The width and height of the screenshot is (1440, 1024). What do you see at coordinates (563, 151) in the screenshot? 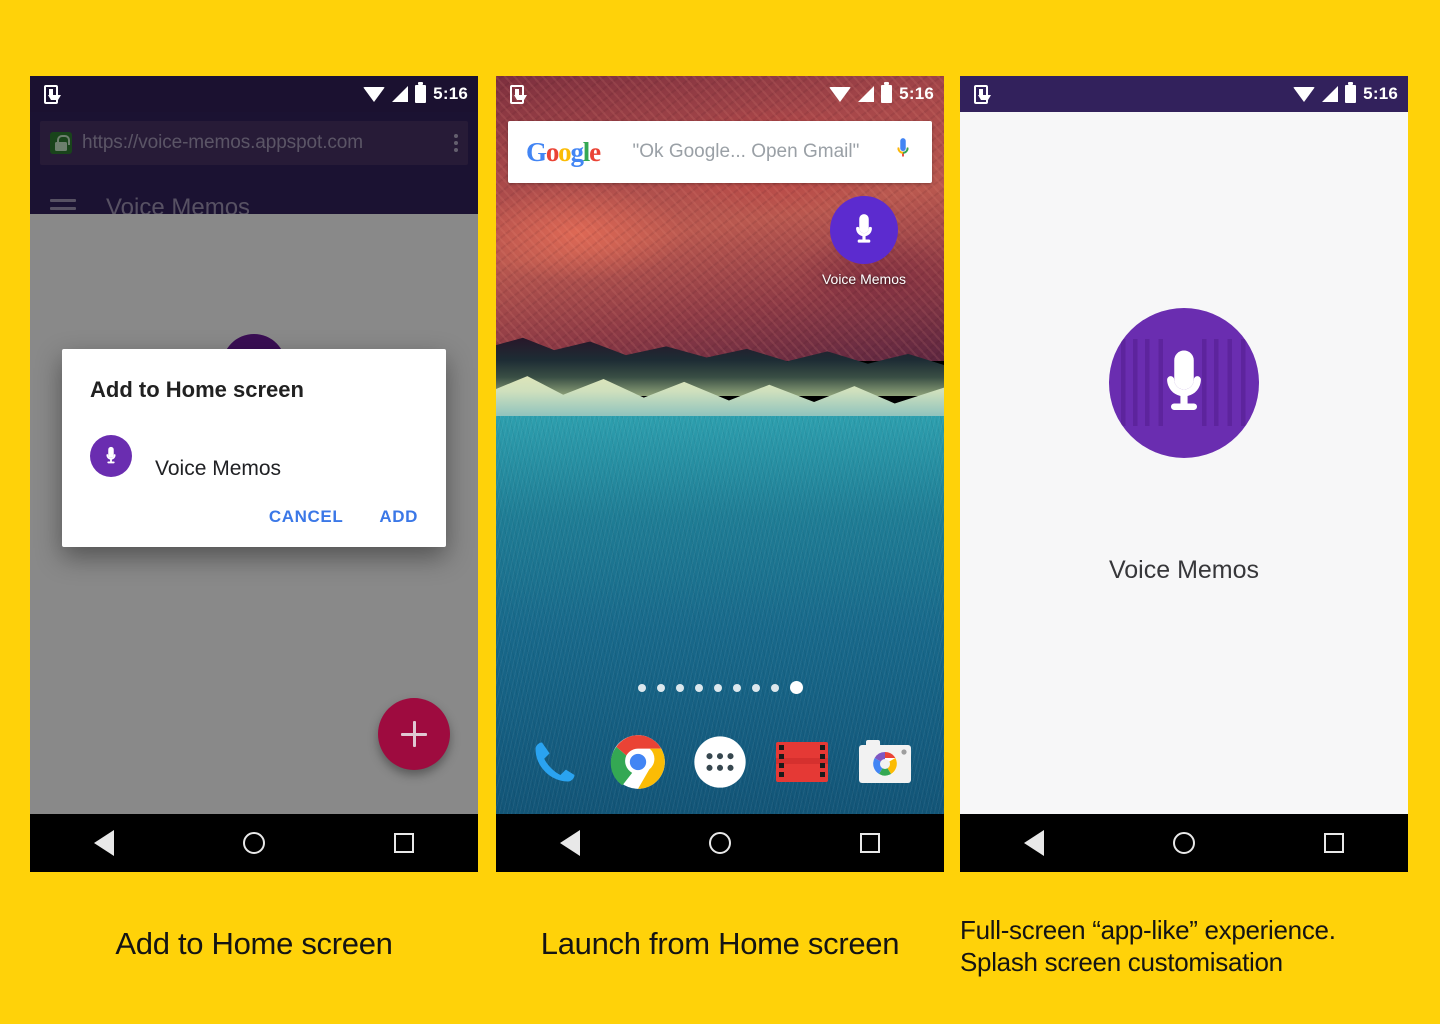
I see `google-logo: Google` at bounding box center [563, 151].